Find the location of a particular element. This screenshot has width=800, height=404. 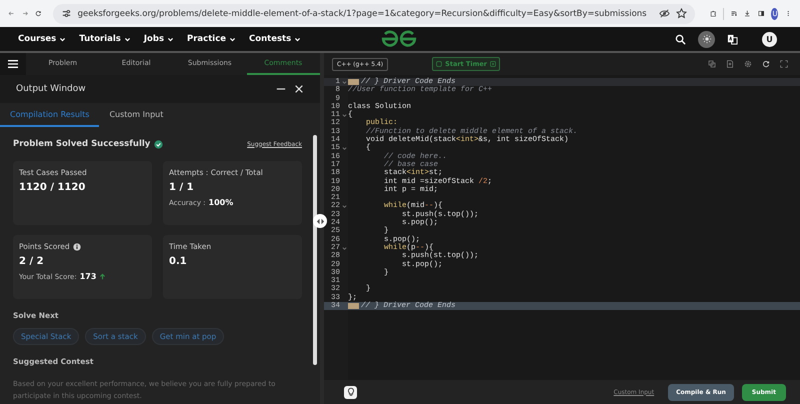

download-icon is located at coordinates (747, 13).